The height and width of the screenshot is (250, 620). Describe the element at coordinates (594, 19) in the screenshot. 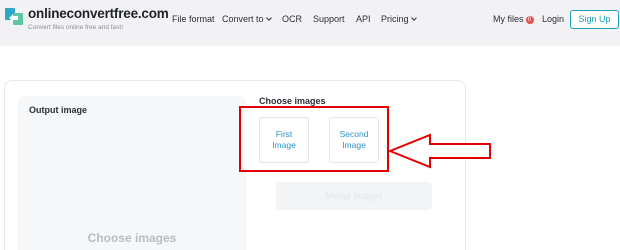

I see `sign-up-button: Sign Up` at that location.